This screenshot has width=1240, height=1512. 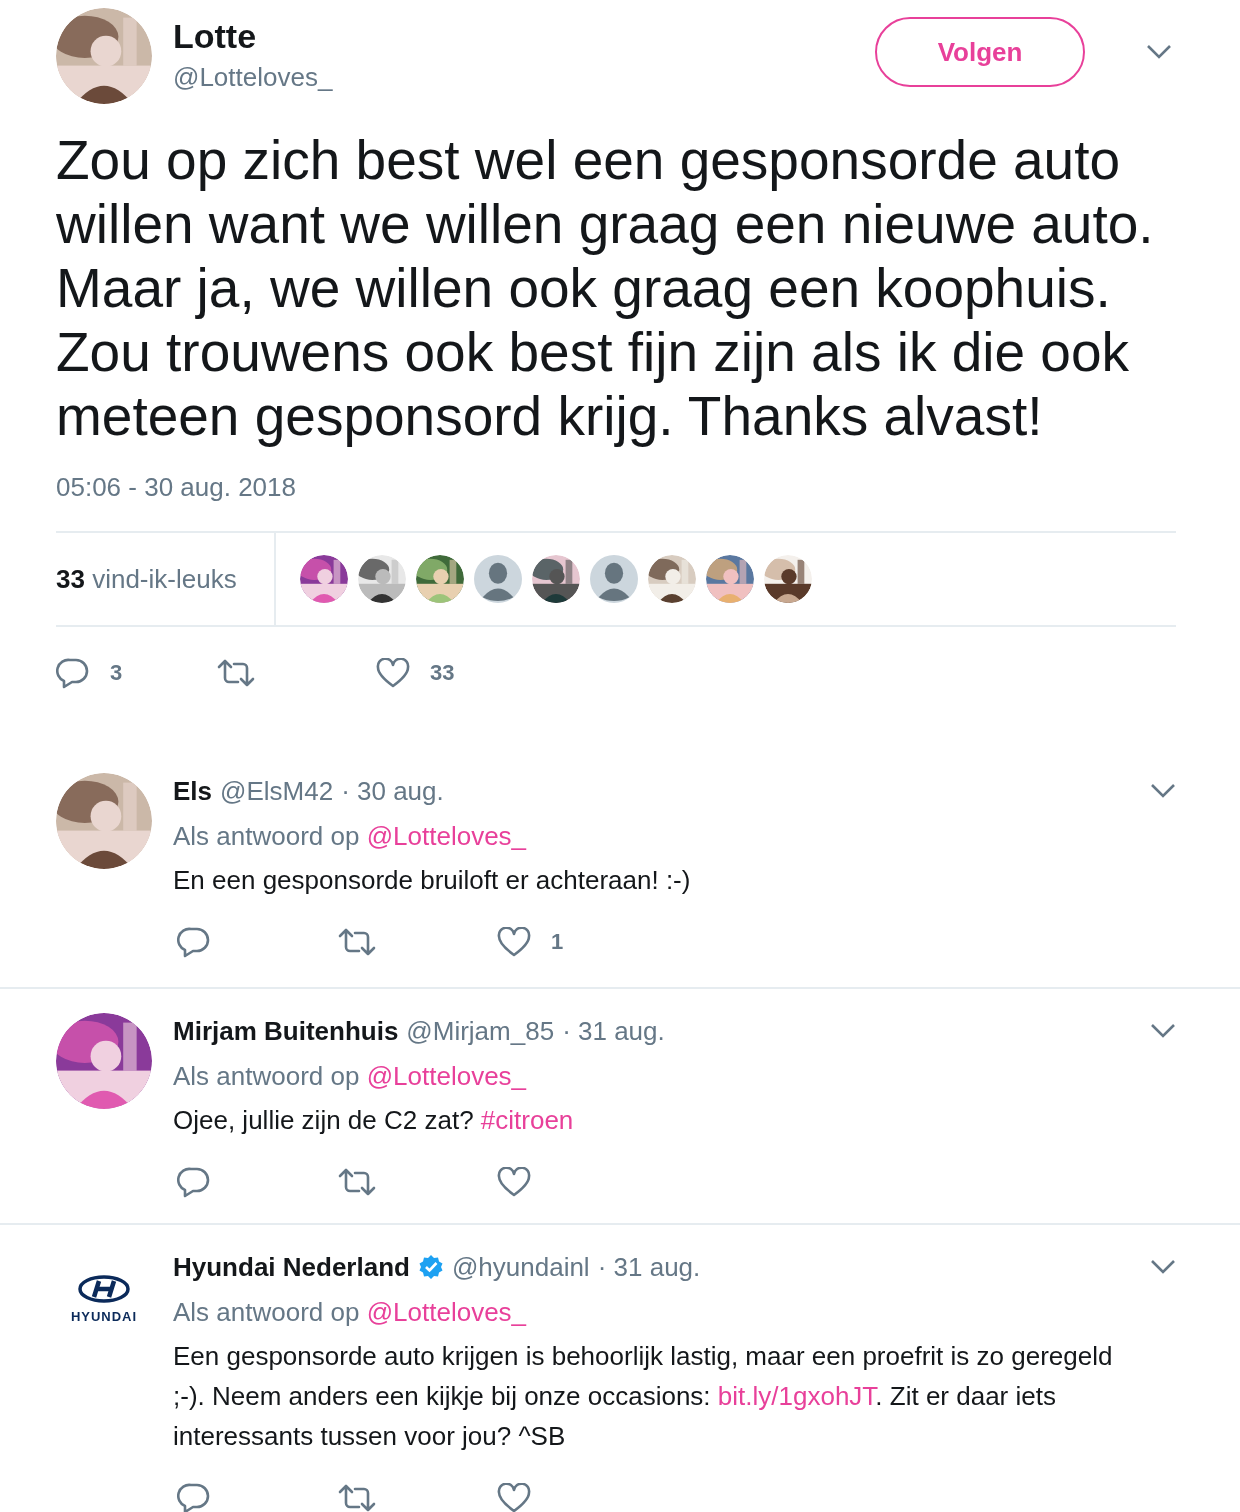 What do you see at coordinates (616, 487) in the screenshot?
I see `timestamp: 05:06 - 30 aug. 2018` at bounding box center [616, 487].